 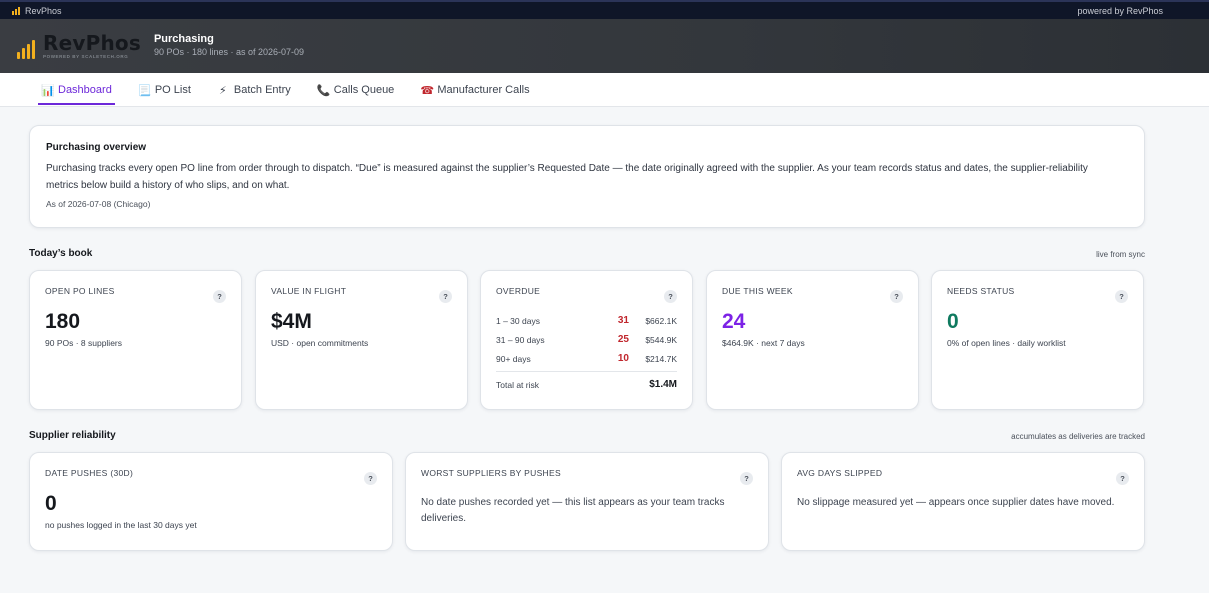 I want to click on tab-dashboard: 📊 Dashboard, so click(x=76, y=90).